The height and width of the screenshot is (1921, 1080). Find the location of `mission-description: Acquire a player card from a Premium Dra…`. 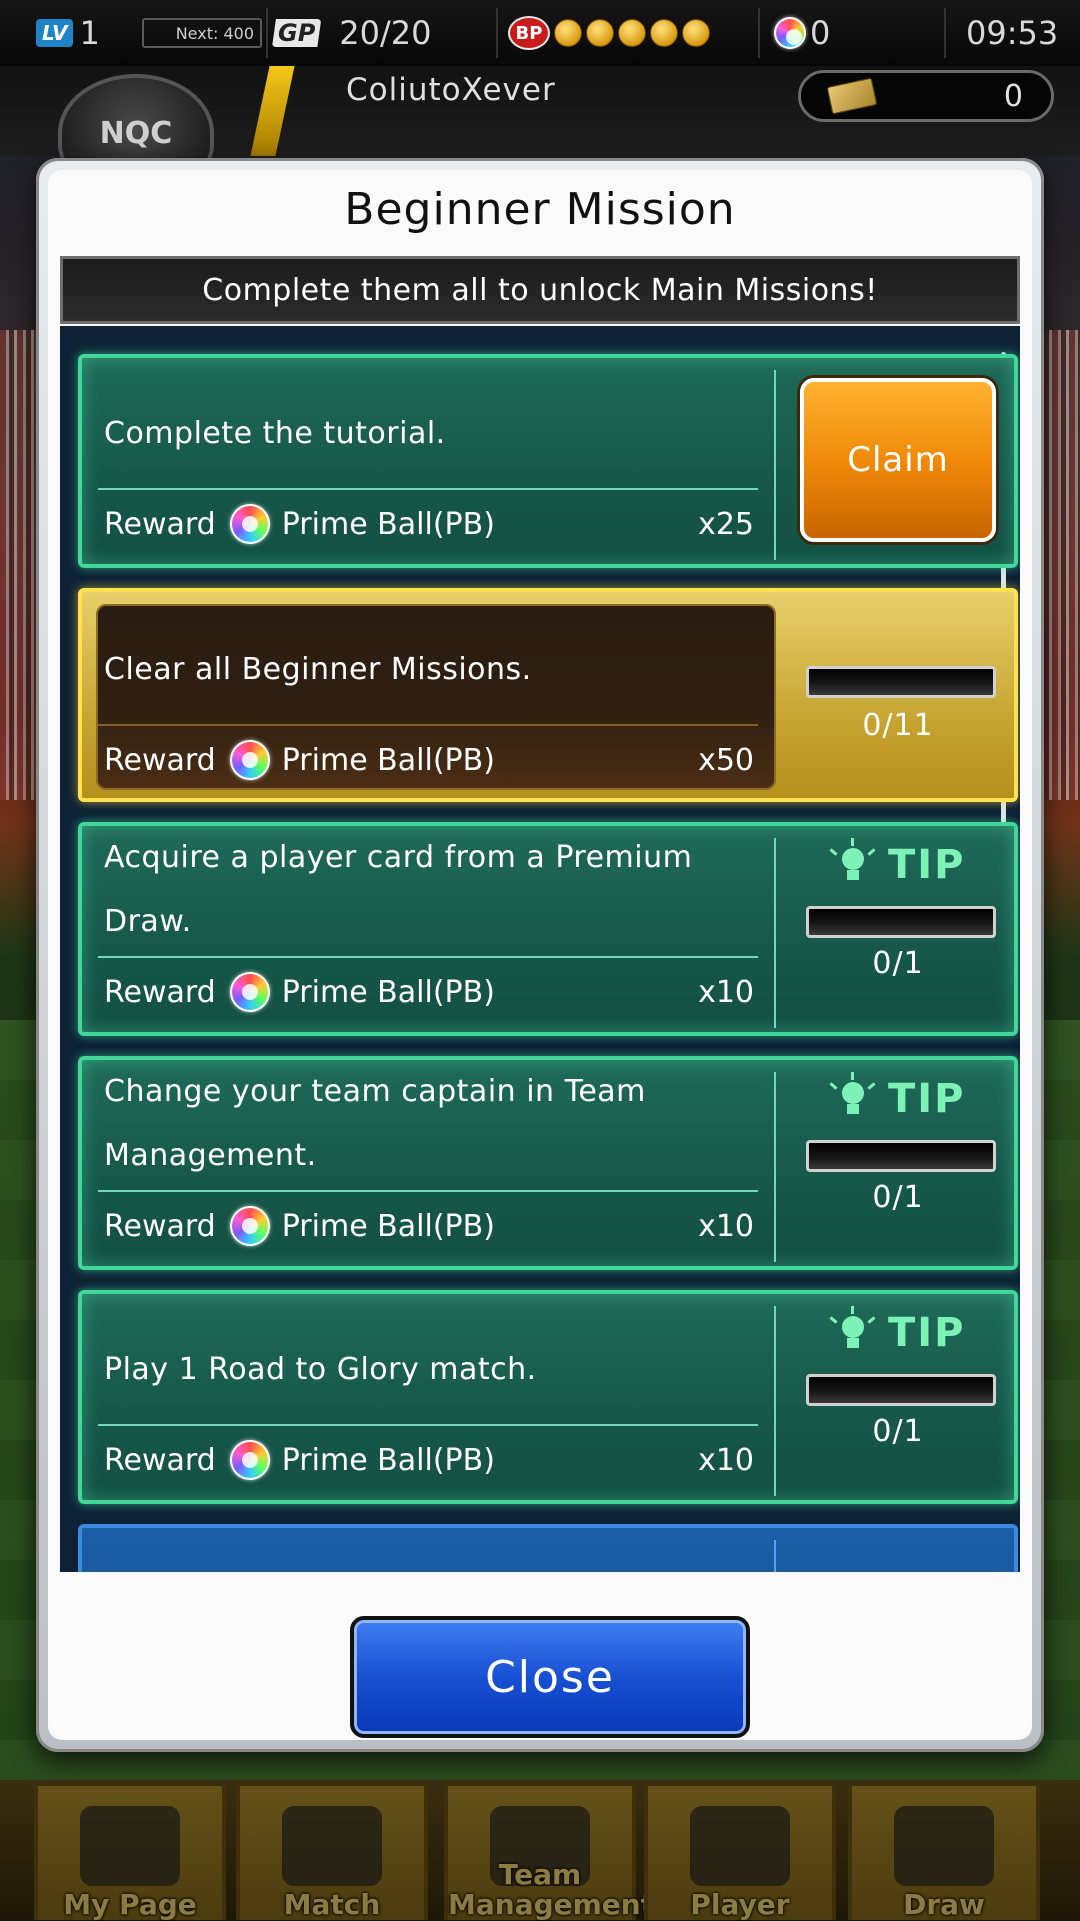

mission-description: Acquire a player card from a Premium Dra… is located at coordinates (398, 889).